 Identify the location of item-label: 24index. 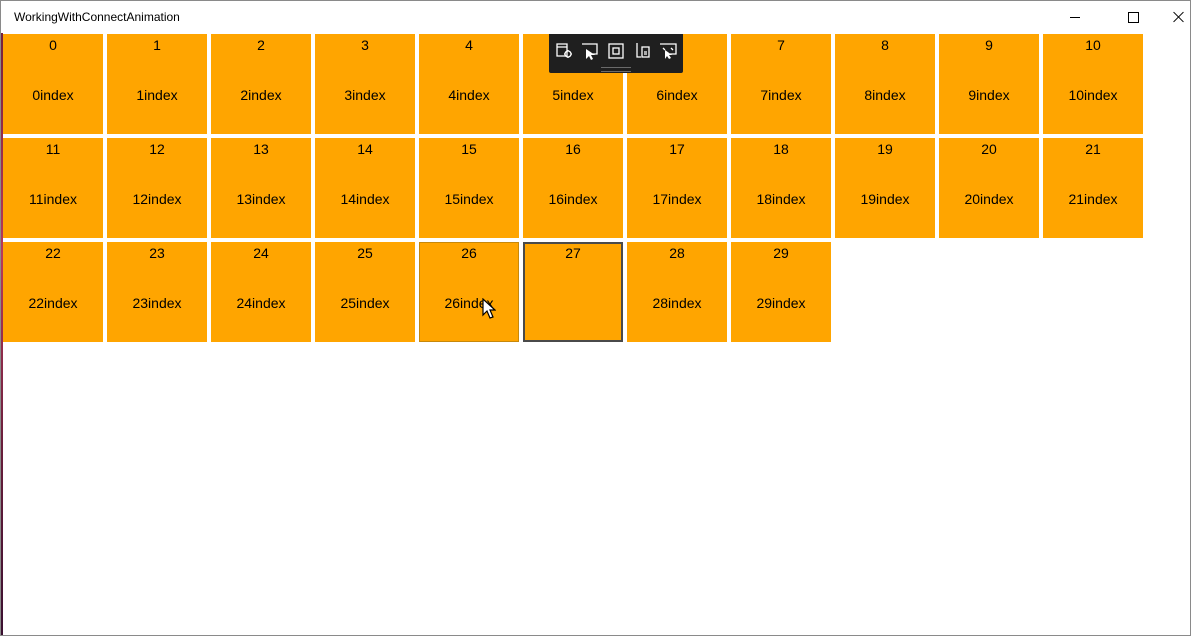
(261, 303).